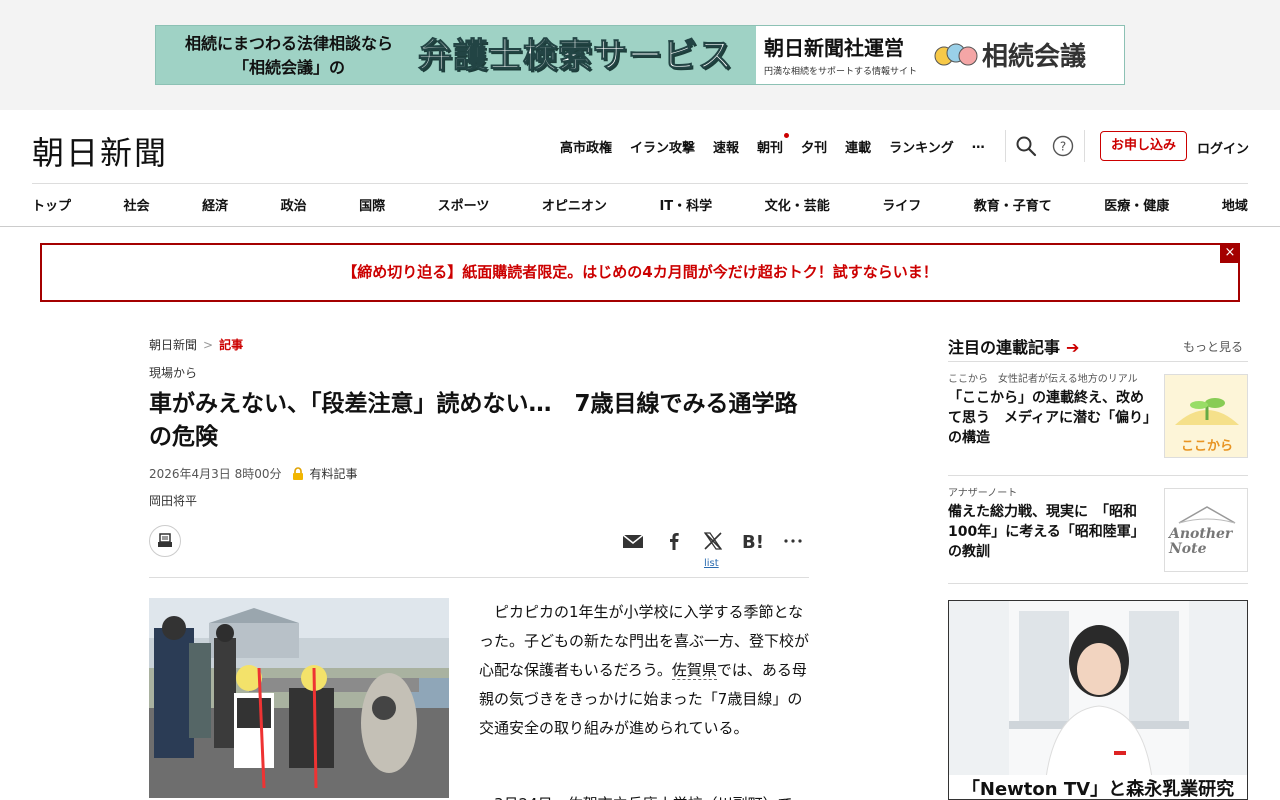 Image resolution: width=1280 pixels, height=800 pixels. What do you see at coordinates (1073, 347) in the screenshot?
I see `arrow-right-icon: ➔` at bounding box center [1073, 347].